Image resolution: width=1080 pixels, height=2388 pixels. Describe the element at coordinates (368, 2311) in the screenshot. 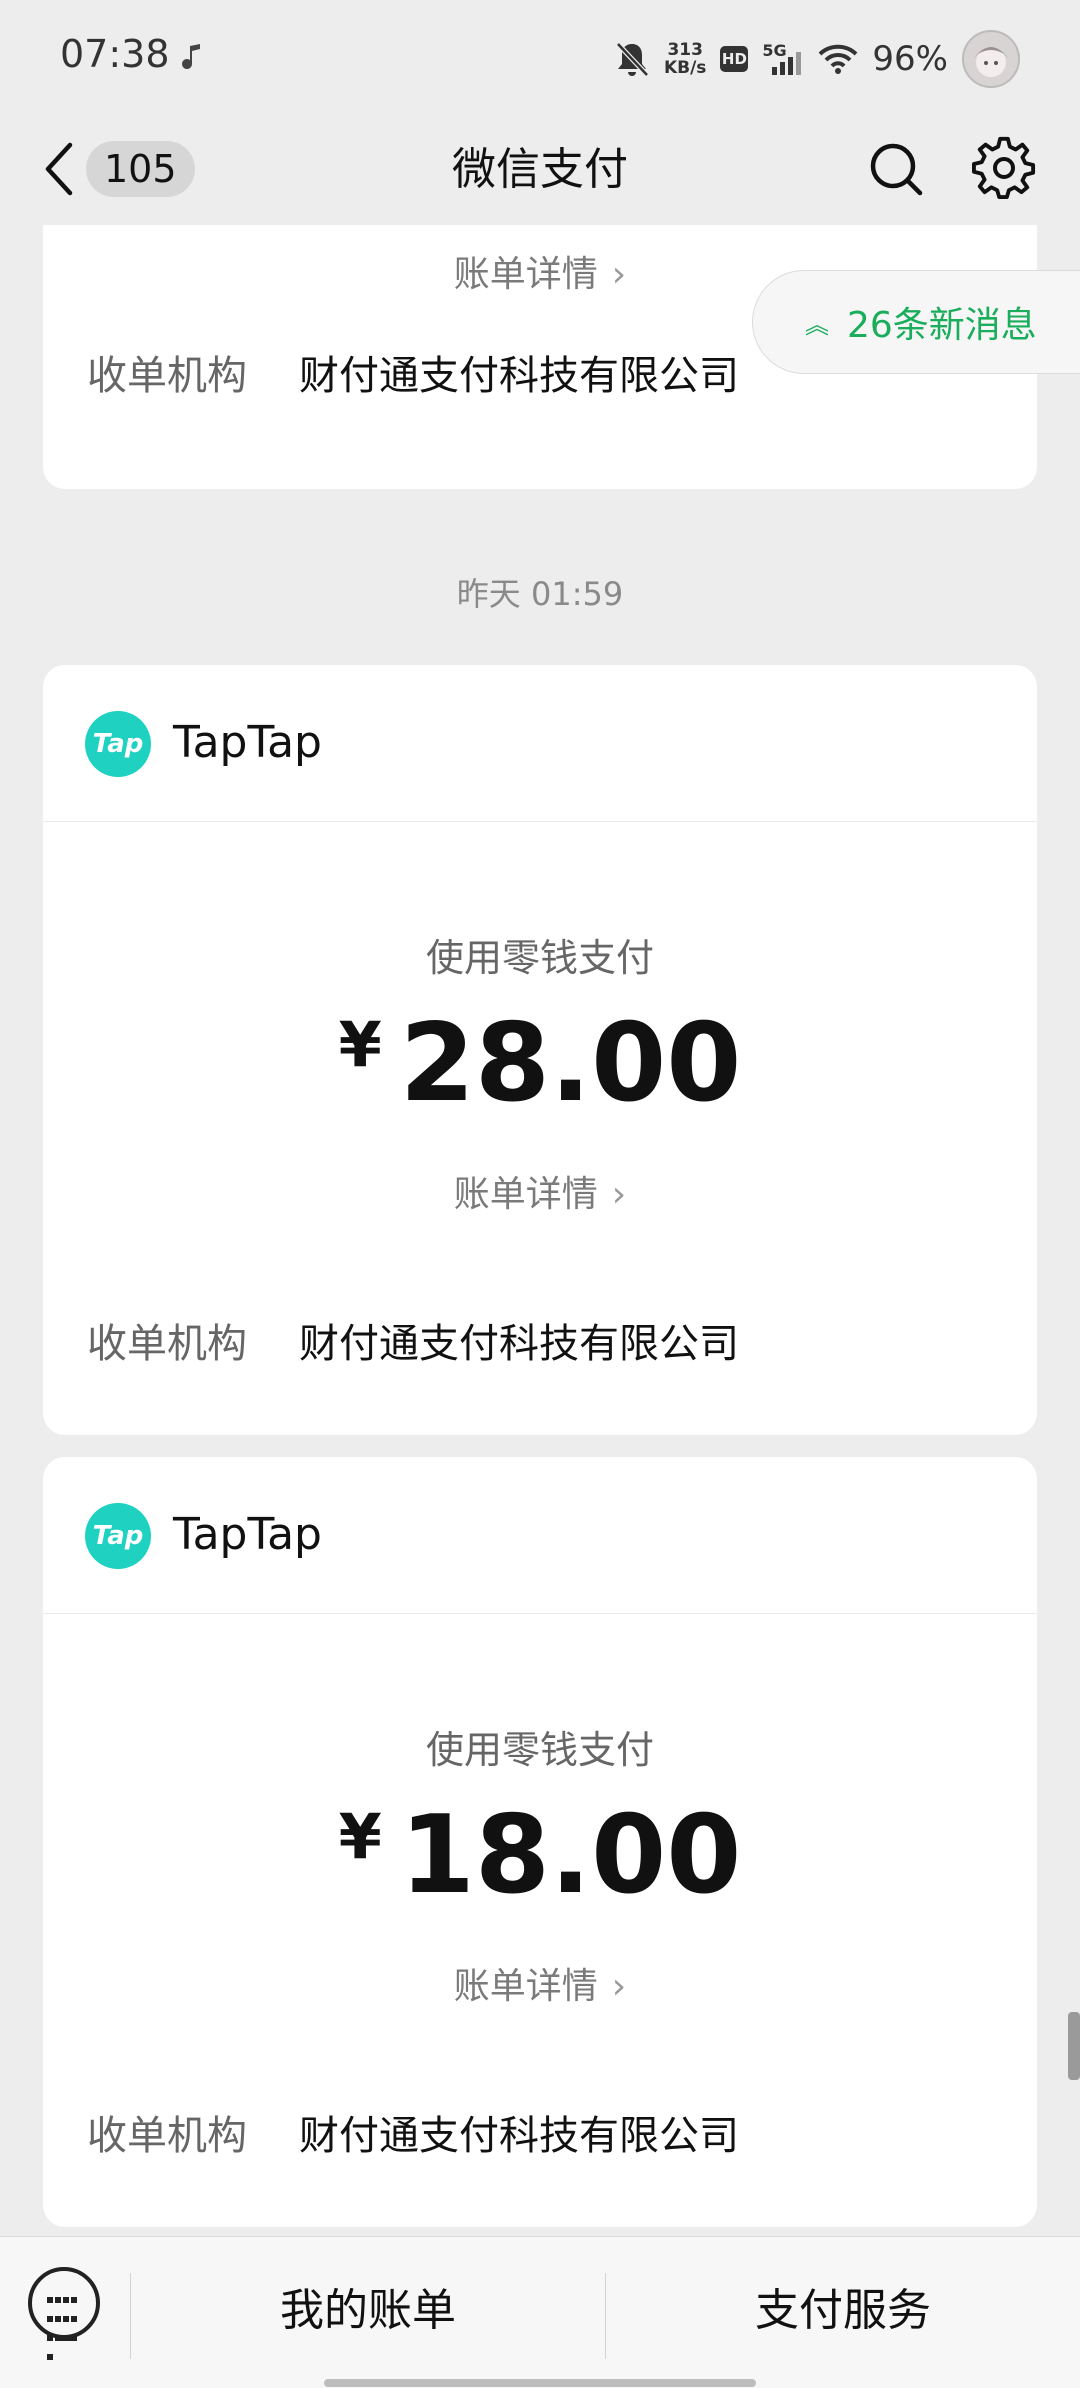

I see `menu-my-bills: 我的账单` at that location.